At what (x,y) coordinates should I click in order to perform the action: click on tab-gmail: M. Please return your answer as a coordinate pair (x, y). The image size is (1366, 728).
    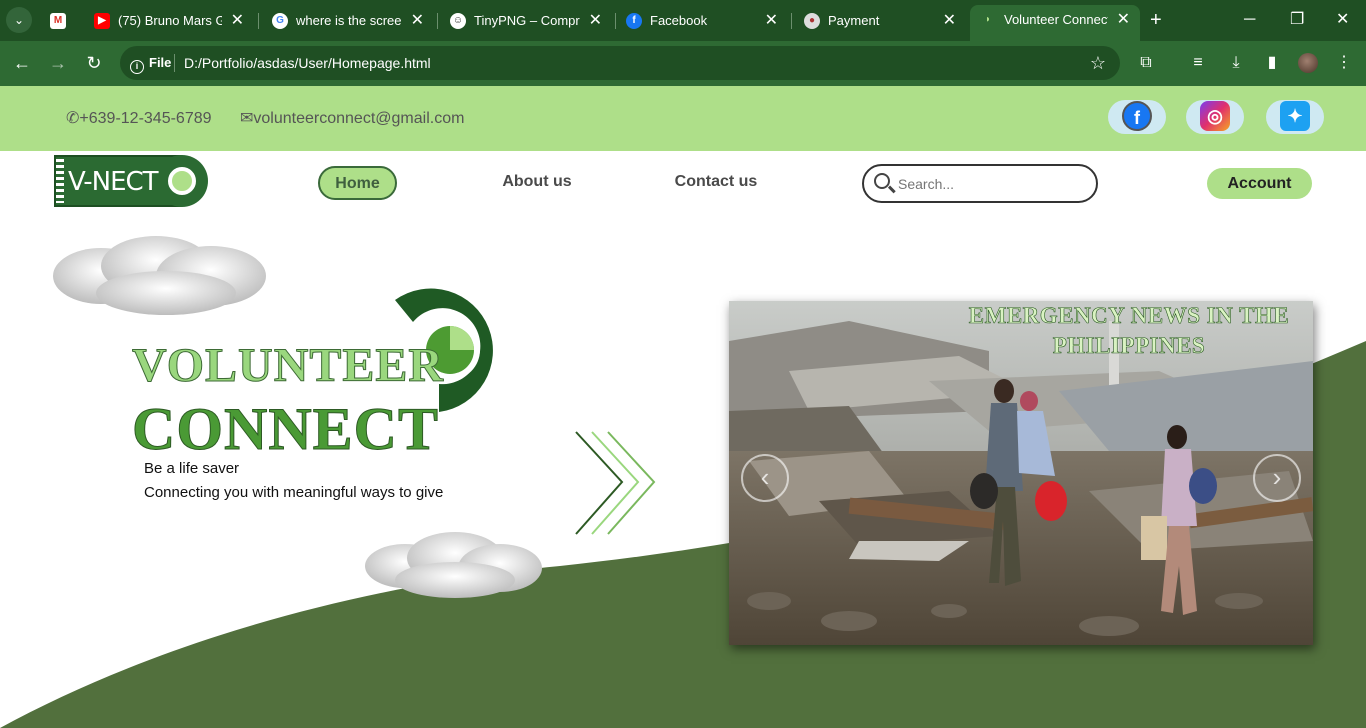
    Looking at the image, I should click on (60, 21).